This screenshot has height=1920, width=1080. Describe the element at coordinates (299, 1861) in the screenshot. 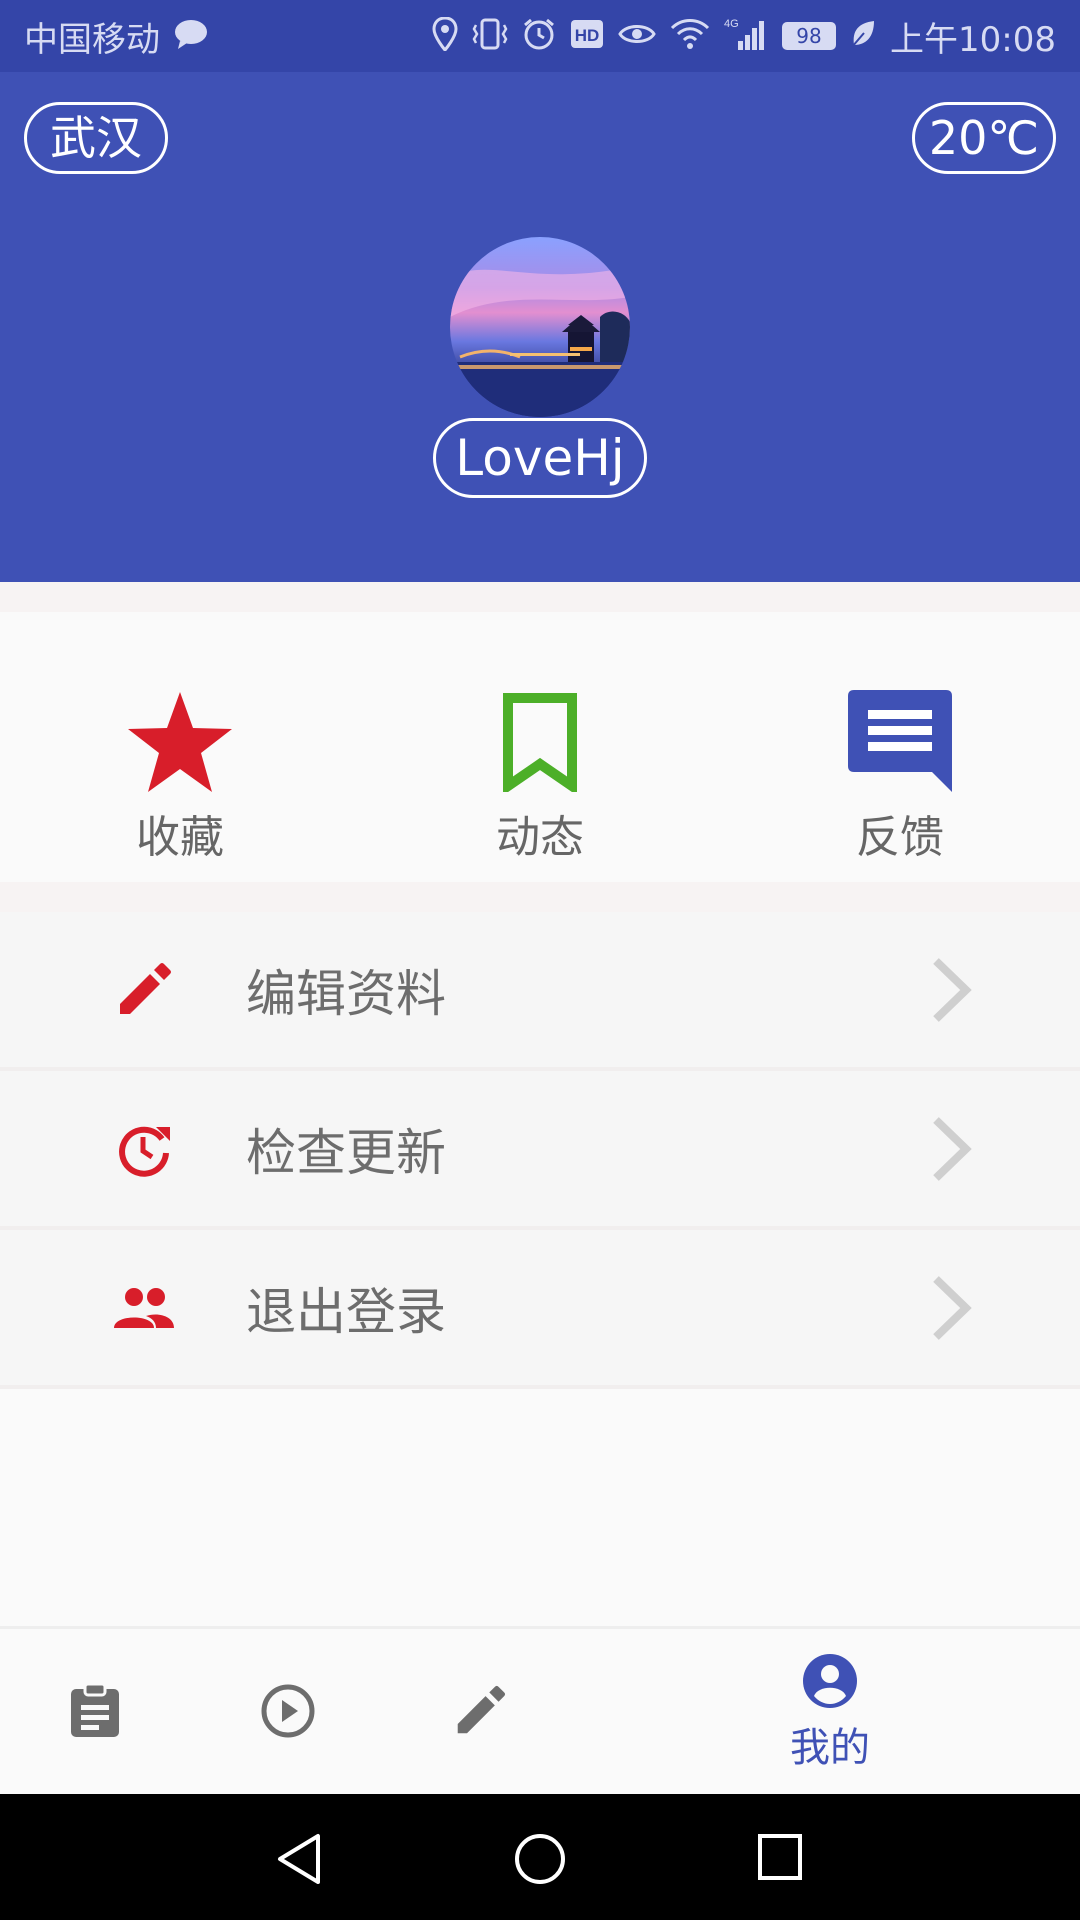

I see `back-icon` at that location.